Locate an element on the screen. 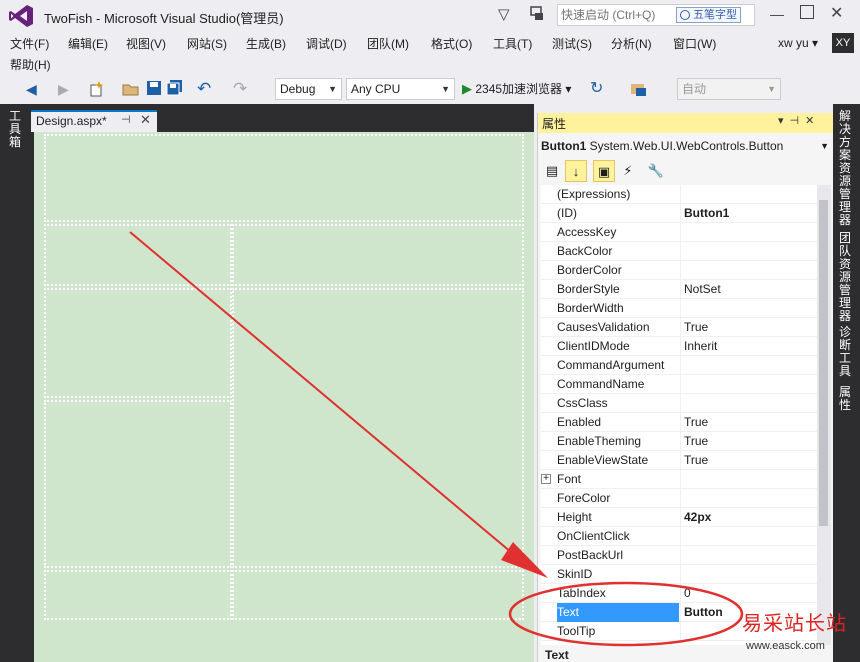 Image resolution: width=860 pixels, height=662 pixels. property-row: Height 42px is located at coordinates (679, 517).